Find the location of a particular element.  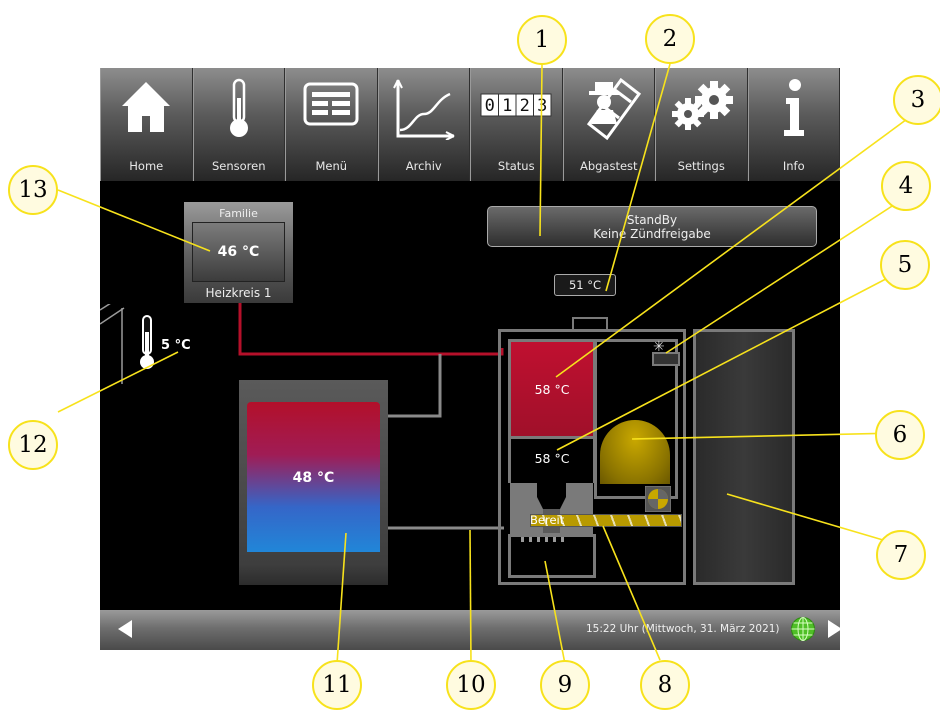

callout-6: 6 is located at coordinates (900, 435).